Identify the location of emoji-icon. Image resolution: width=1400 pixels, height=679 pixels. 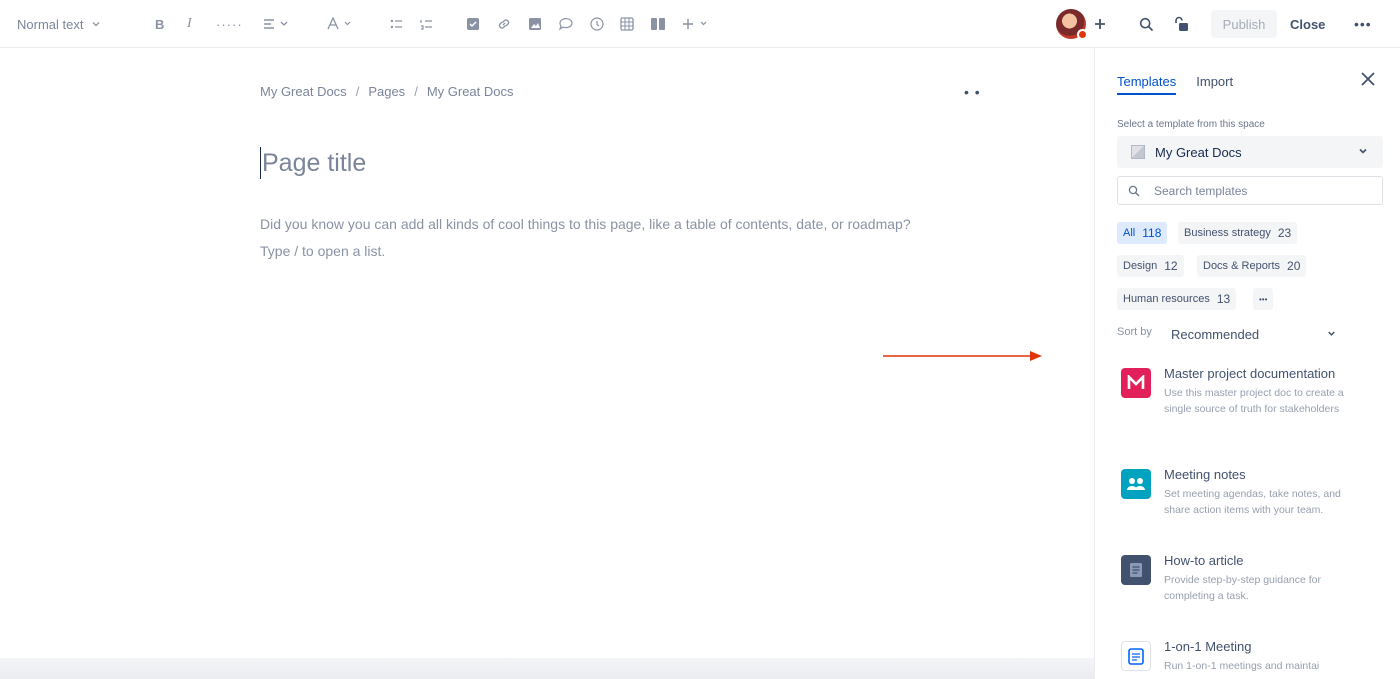
(597, 24).